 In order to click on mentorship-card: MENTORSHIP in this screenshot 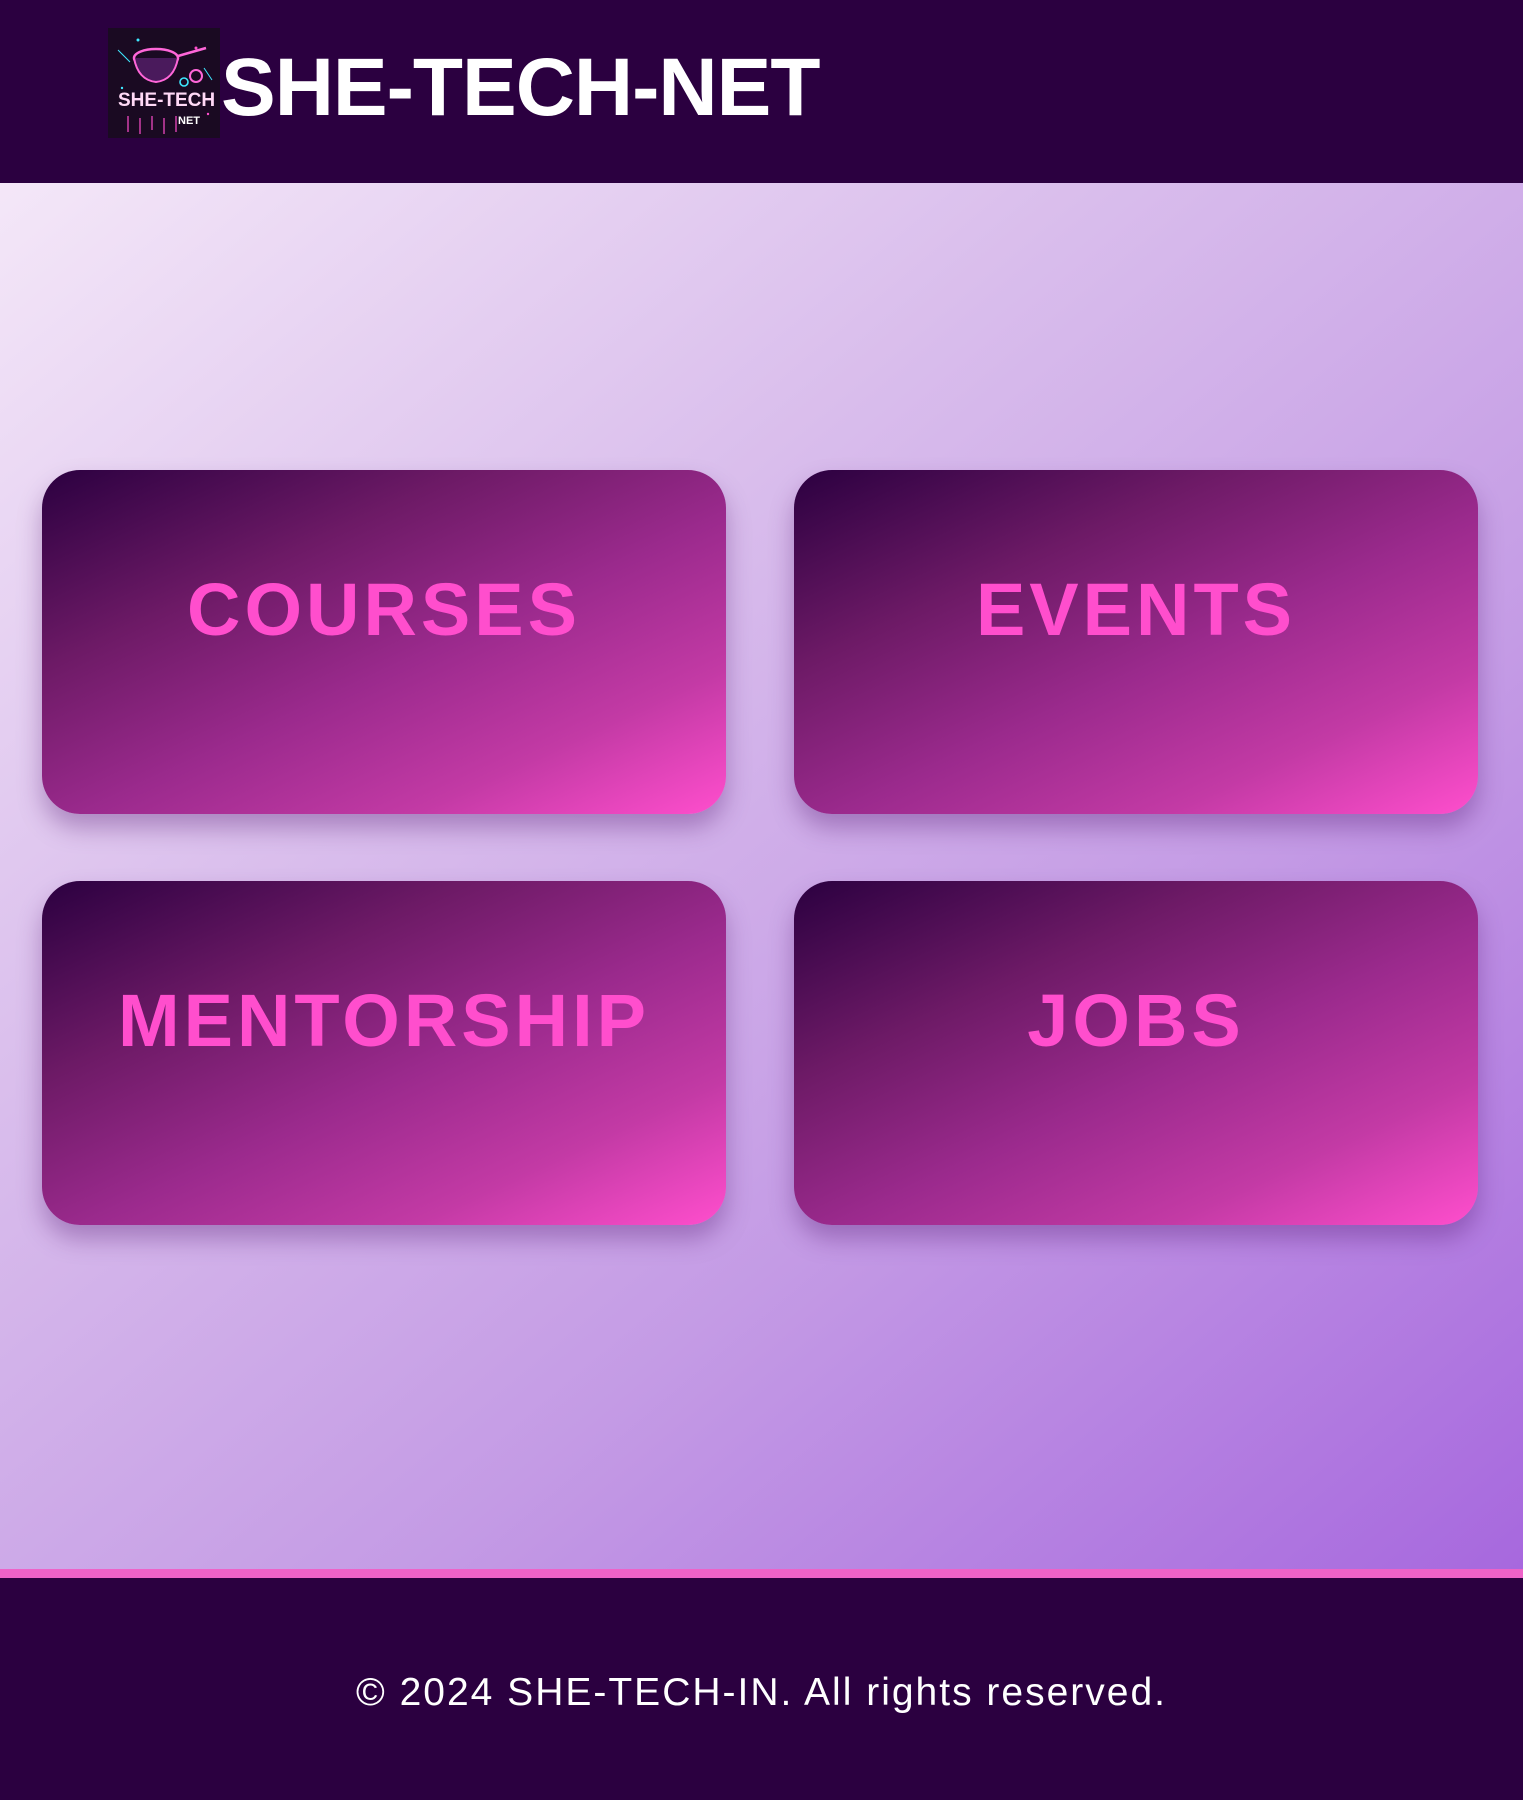, I will do `click(384, 1053)`.